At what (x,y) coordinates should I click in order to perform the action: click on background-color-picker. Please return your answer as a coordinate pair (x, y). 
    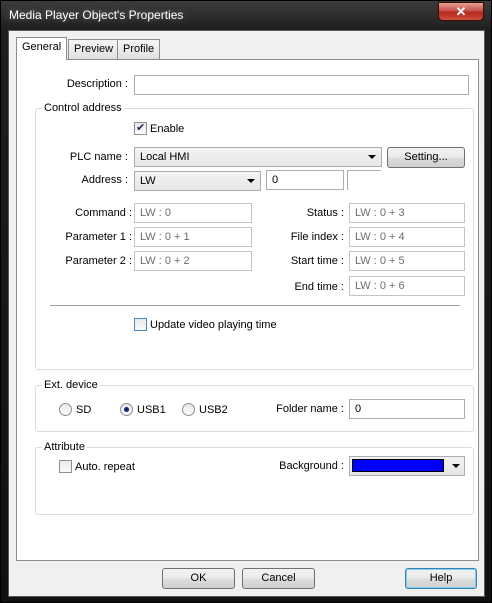
    Looking at the image, I should click on (407, 466).